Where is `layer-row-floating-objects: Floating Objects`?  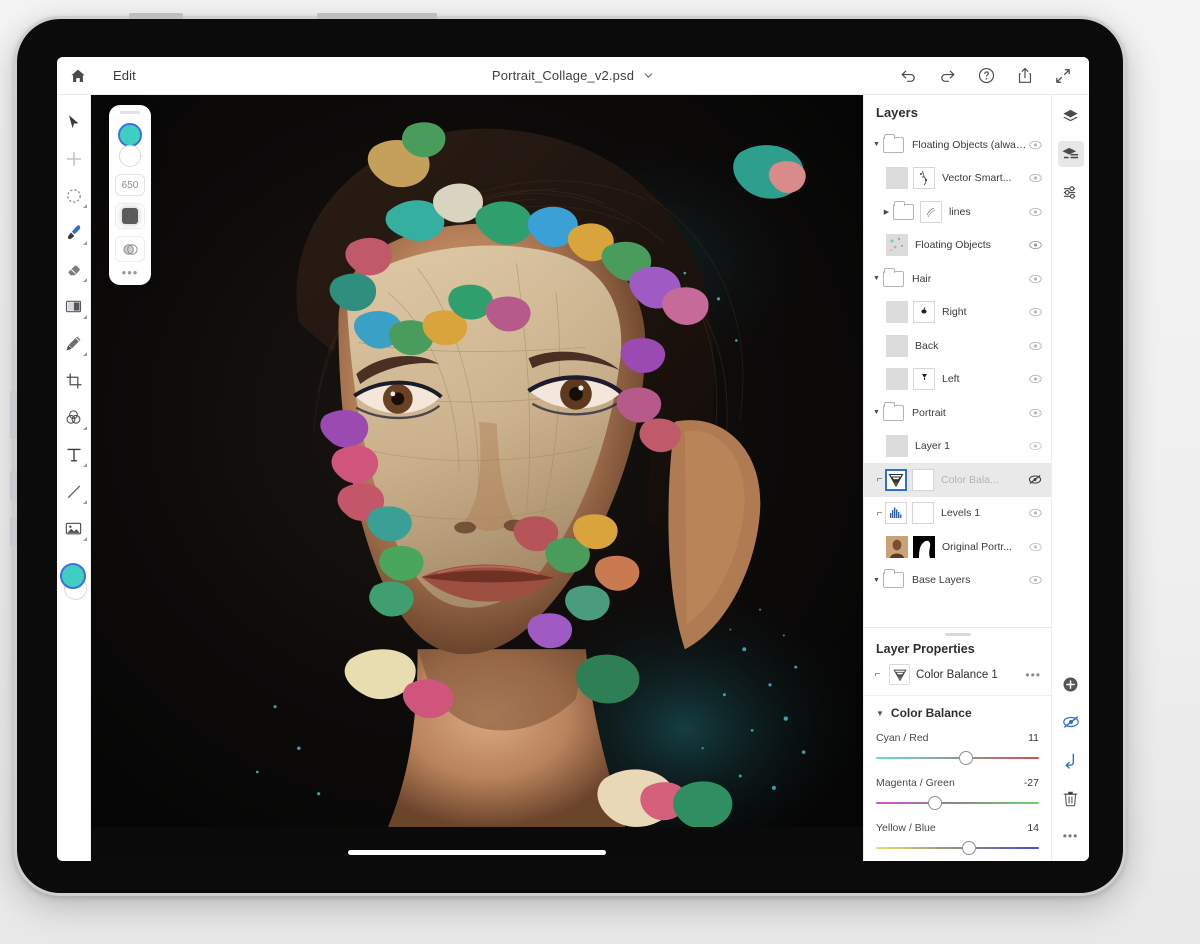
layer-row-floating-objects: Floating Objects is located at coordinates (957, 246).